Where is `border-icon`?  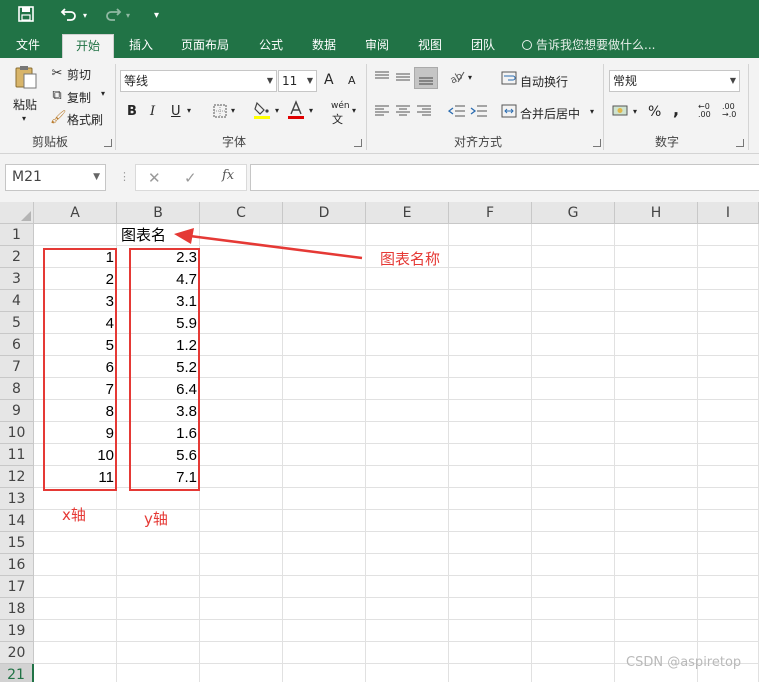
border-icon is located at coordinates (220, 113).